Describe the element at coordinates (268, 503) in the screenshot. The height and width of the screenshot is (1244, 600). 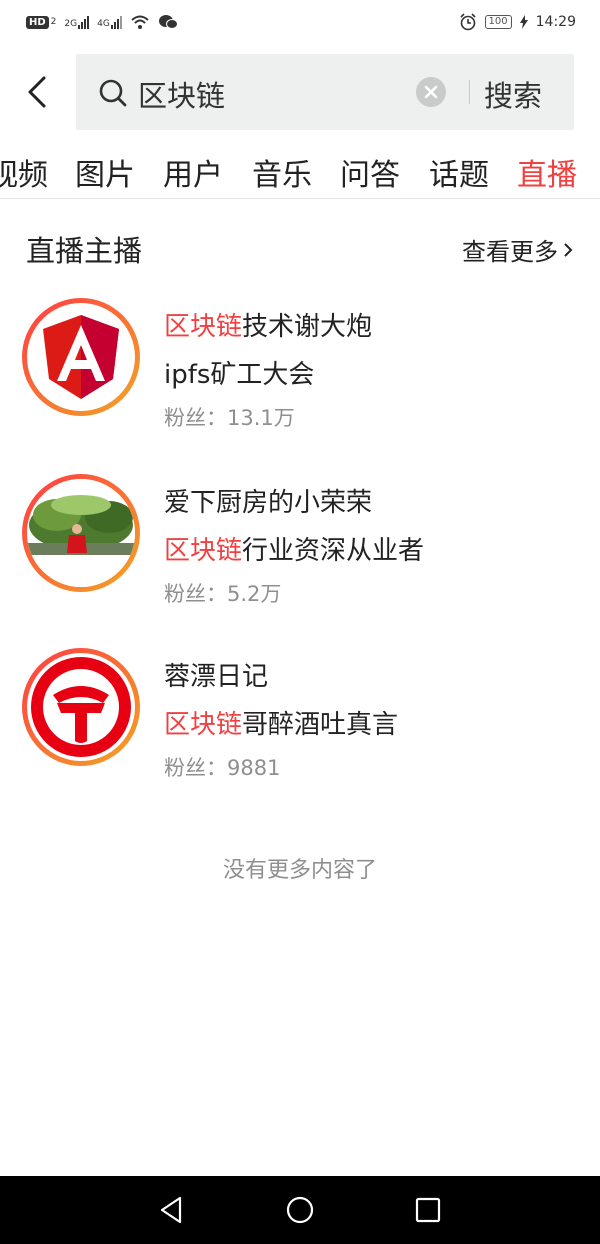
I see `anchor-name-text: 爱下厨房的小荣荣` at that location.